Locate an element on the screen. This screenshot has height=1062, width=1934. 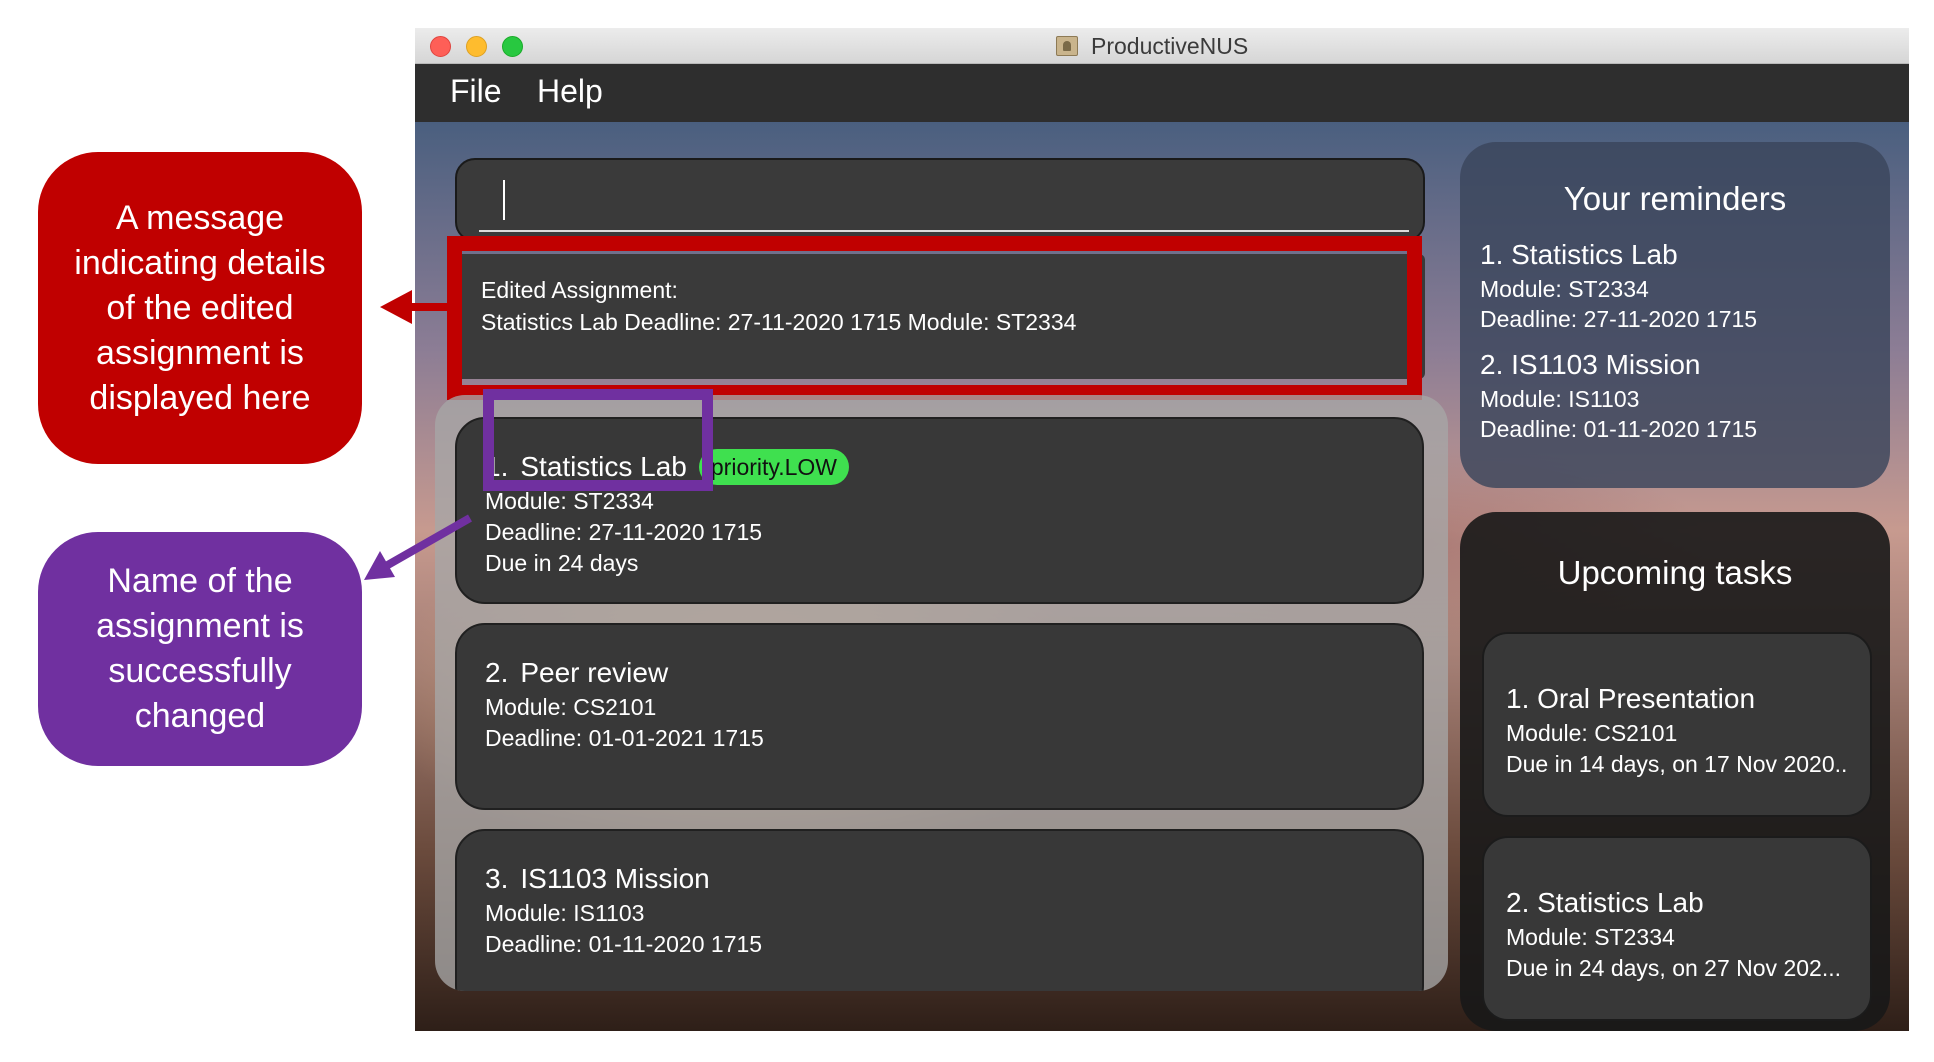
annotation-text-line: A message is located at coordinates (200, 217).